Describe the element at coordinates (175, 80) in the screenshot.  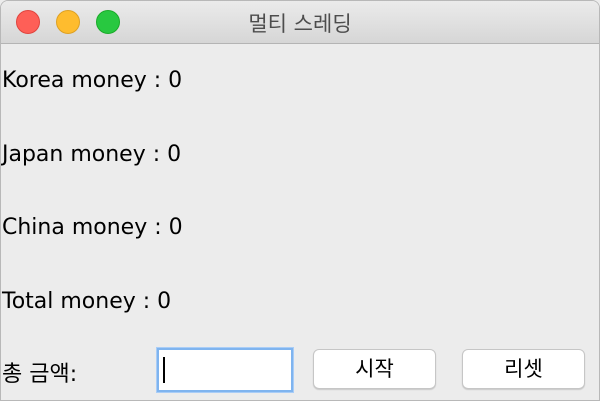
I see `korea-money-value: 0` at that location.